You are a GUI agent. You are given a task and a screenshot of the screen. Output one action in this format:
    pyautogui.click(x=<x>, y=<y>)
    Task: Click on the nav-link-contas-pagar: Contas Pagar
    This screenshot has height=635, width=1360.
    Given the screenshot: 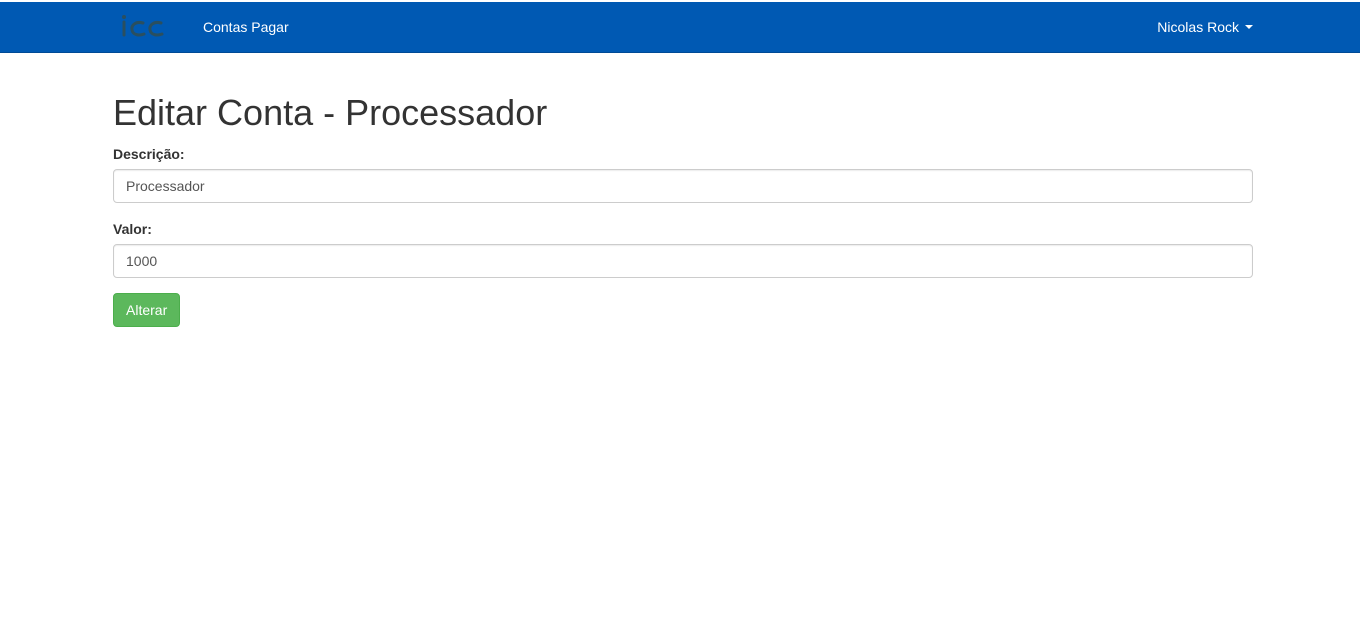 What is the action you would take?
    pyautogui.click(x=246, y=27)
    